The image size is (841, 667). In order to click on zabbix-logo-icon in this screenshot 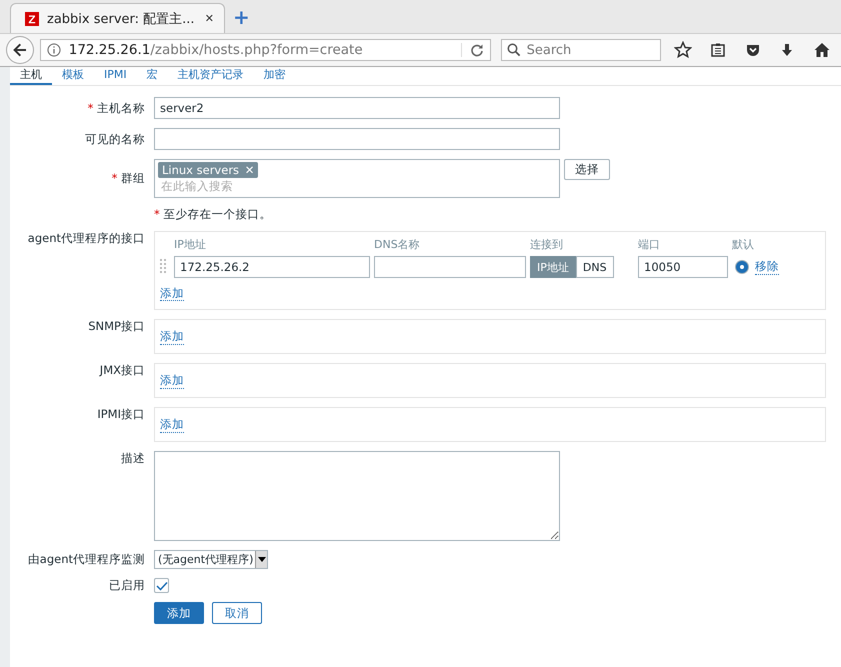, I will do `click(32, 19)`.